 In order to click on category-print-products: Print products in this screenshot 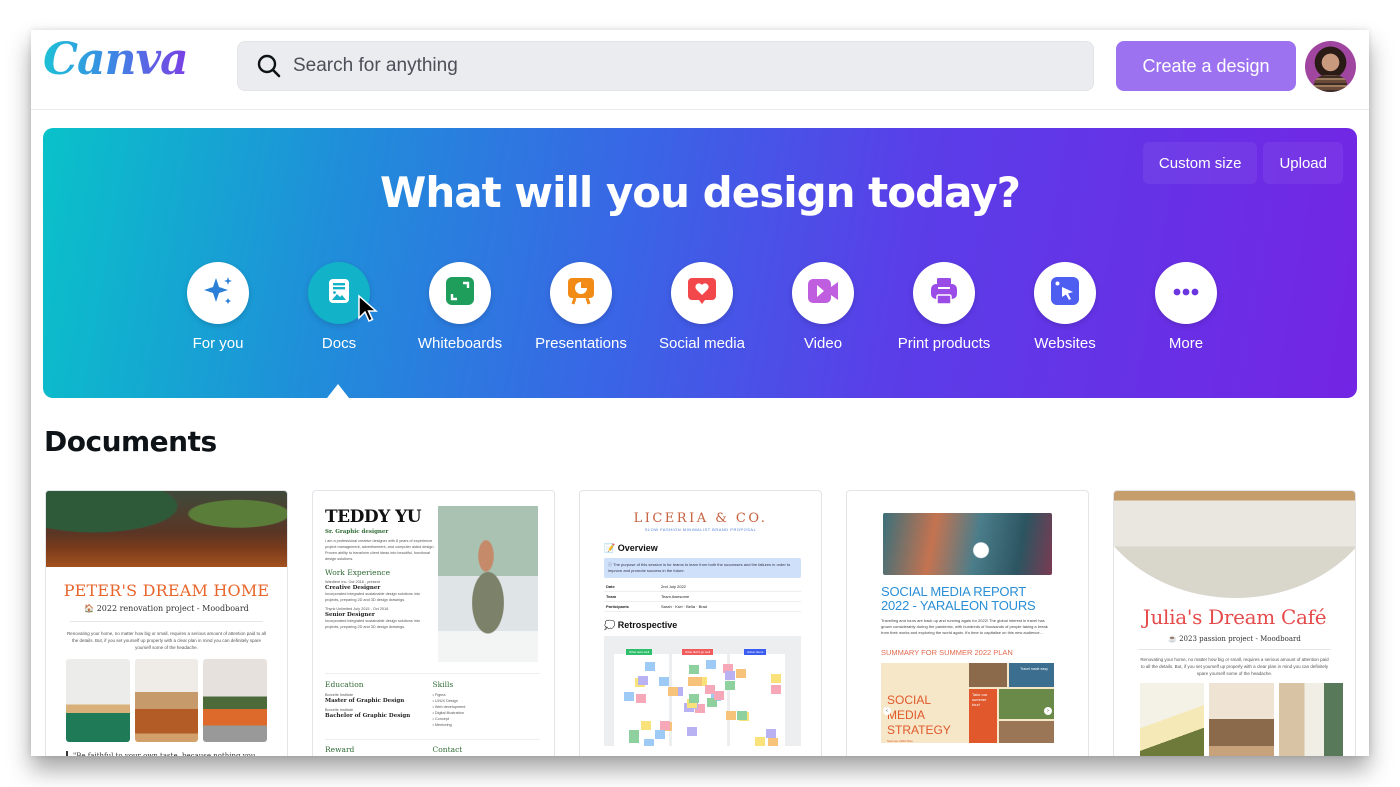, I will do `click(944, 307)`.